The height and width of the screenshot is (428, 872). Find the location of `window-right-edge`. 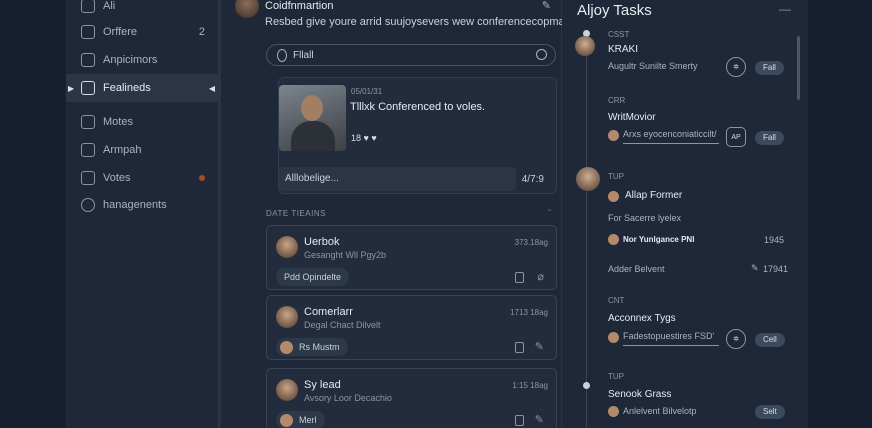

window-right-edge is located at coordinates (840, 214).